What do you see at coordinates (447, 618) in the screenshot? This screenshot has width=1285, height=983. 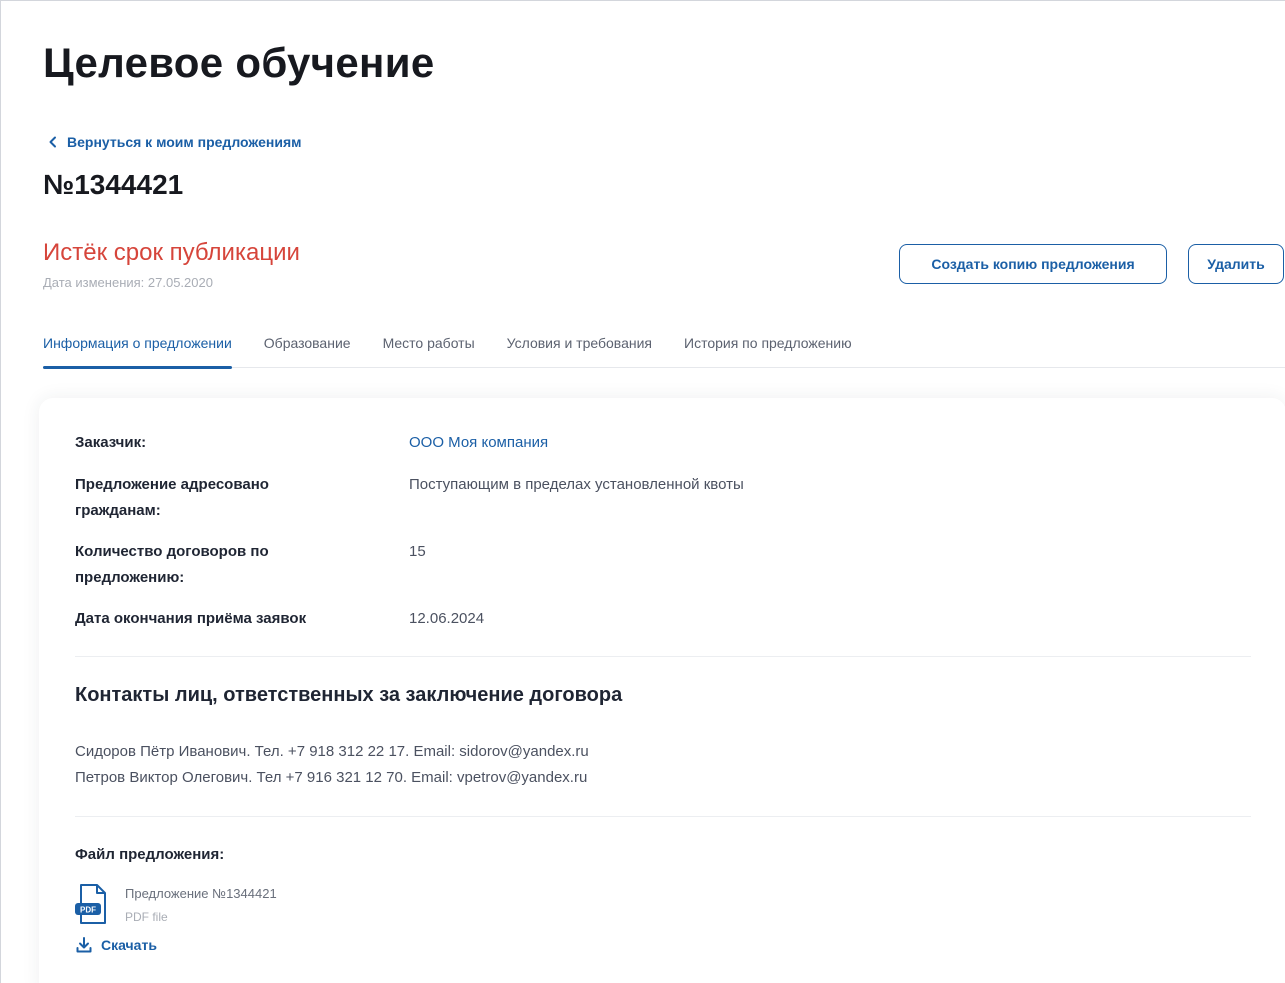 I see `deadline-value: 12.06.2024` at bounding box center [447, 618].